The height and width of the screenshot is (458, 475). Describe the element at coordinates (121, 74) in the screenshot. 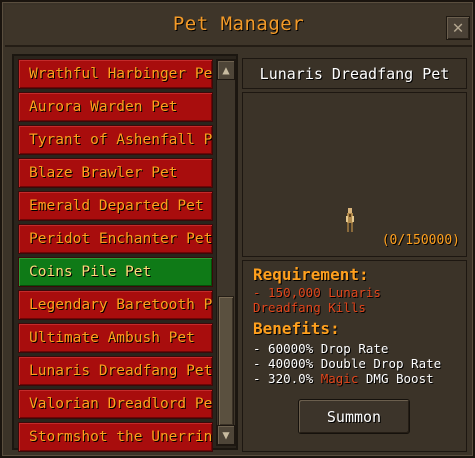

I see `pet-item-label: Wrathful Harbinger Pet` at that location.